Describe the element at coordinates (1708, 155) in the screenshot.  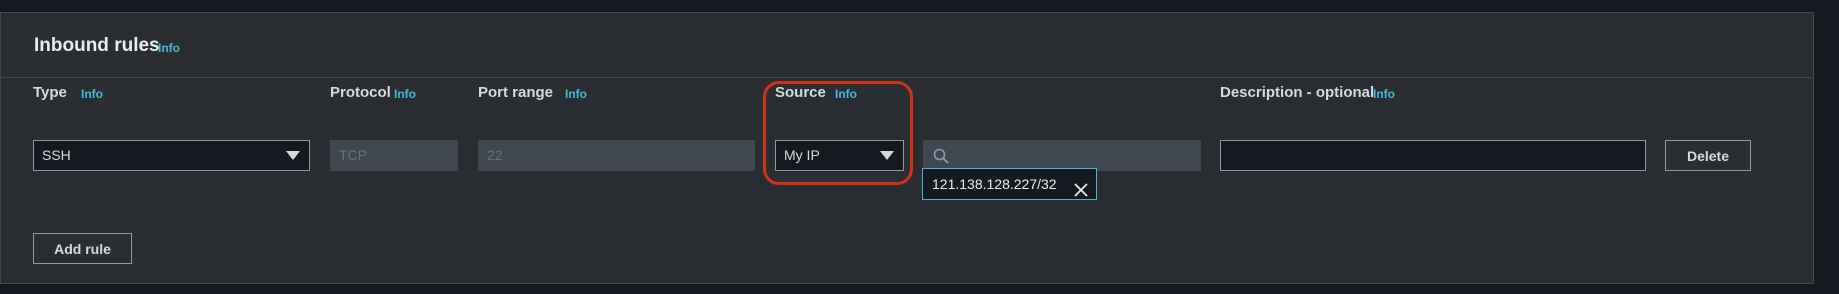
I see `delete-button: Delete` at that location.